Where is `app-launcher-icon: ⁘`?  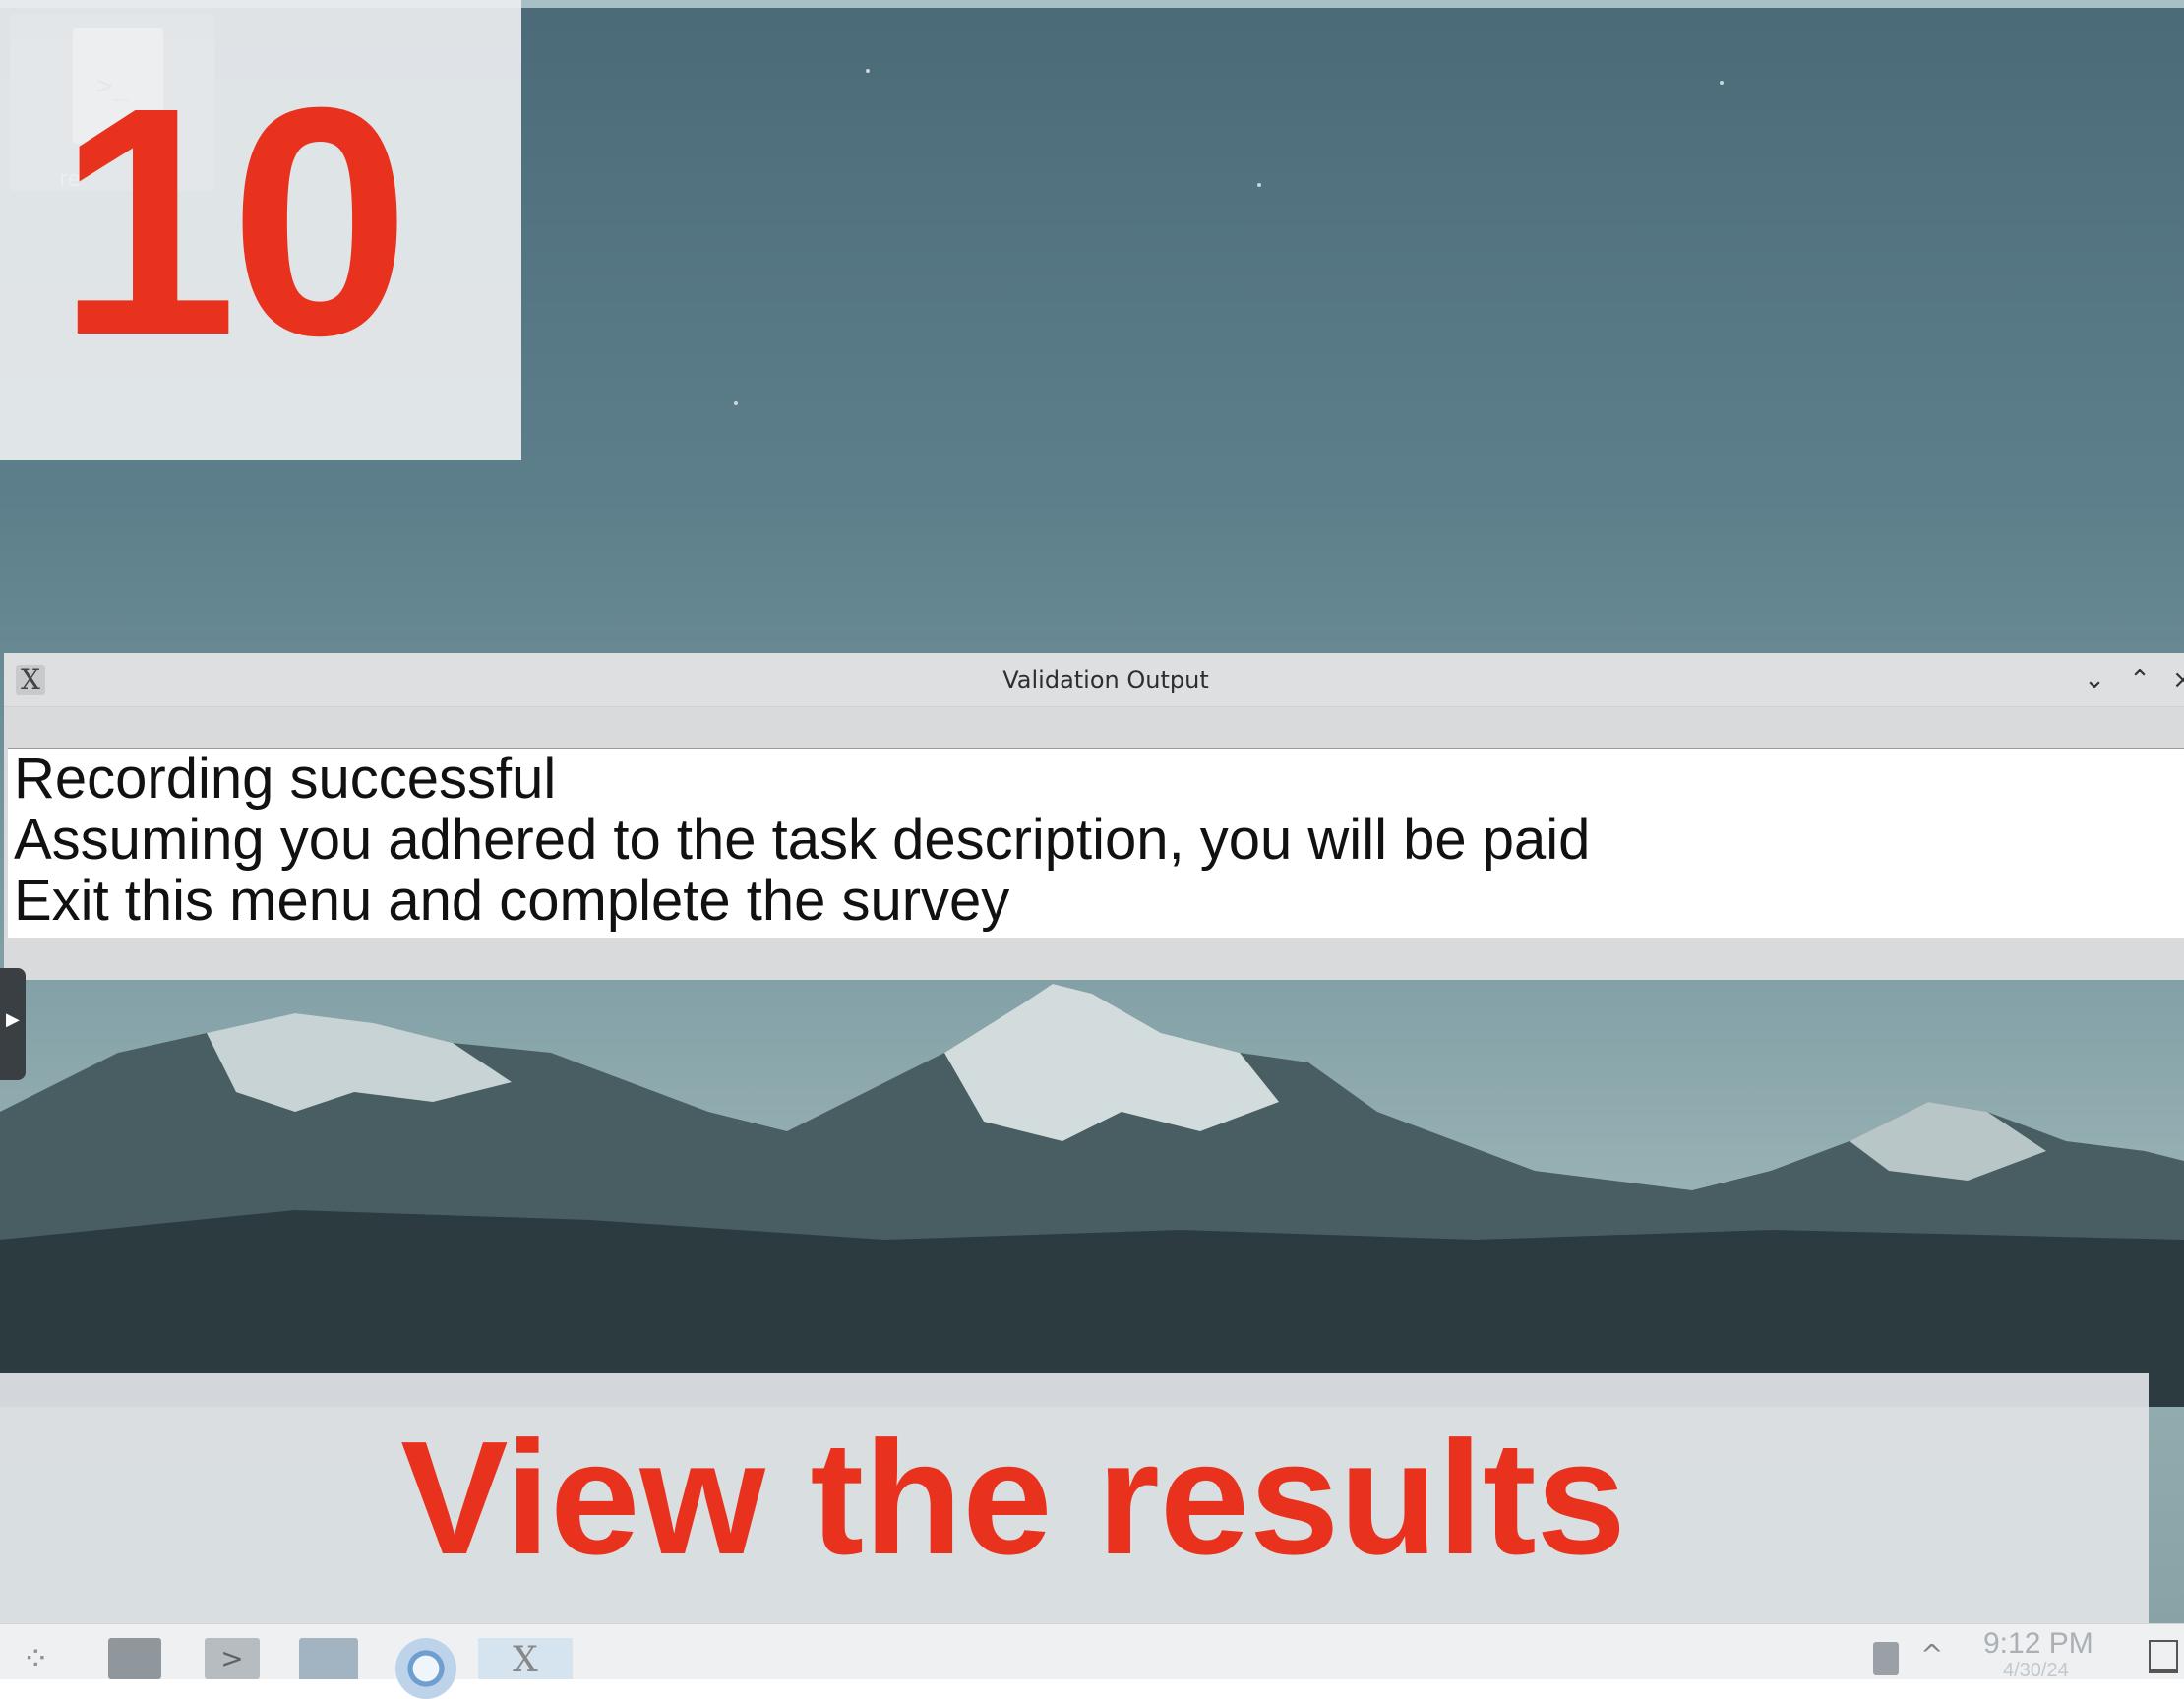 app-launcher-icon: ⁘ is located at coordinates (46, 1658).